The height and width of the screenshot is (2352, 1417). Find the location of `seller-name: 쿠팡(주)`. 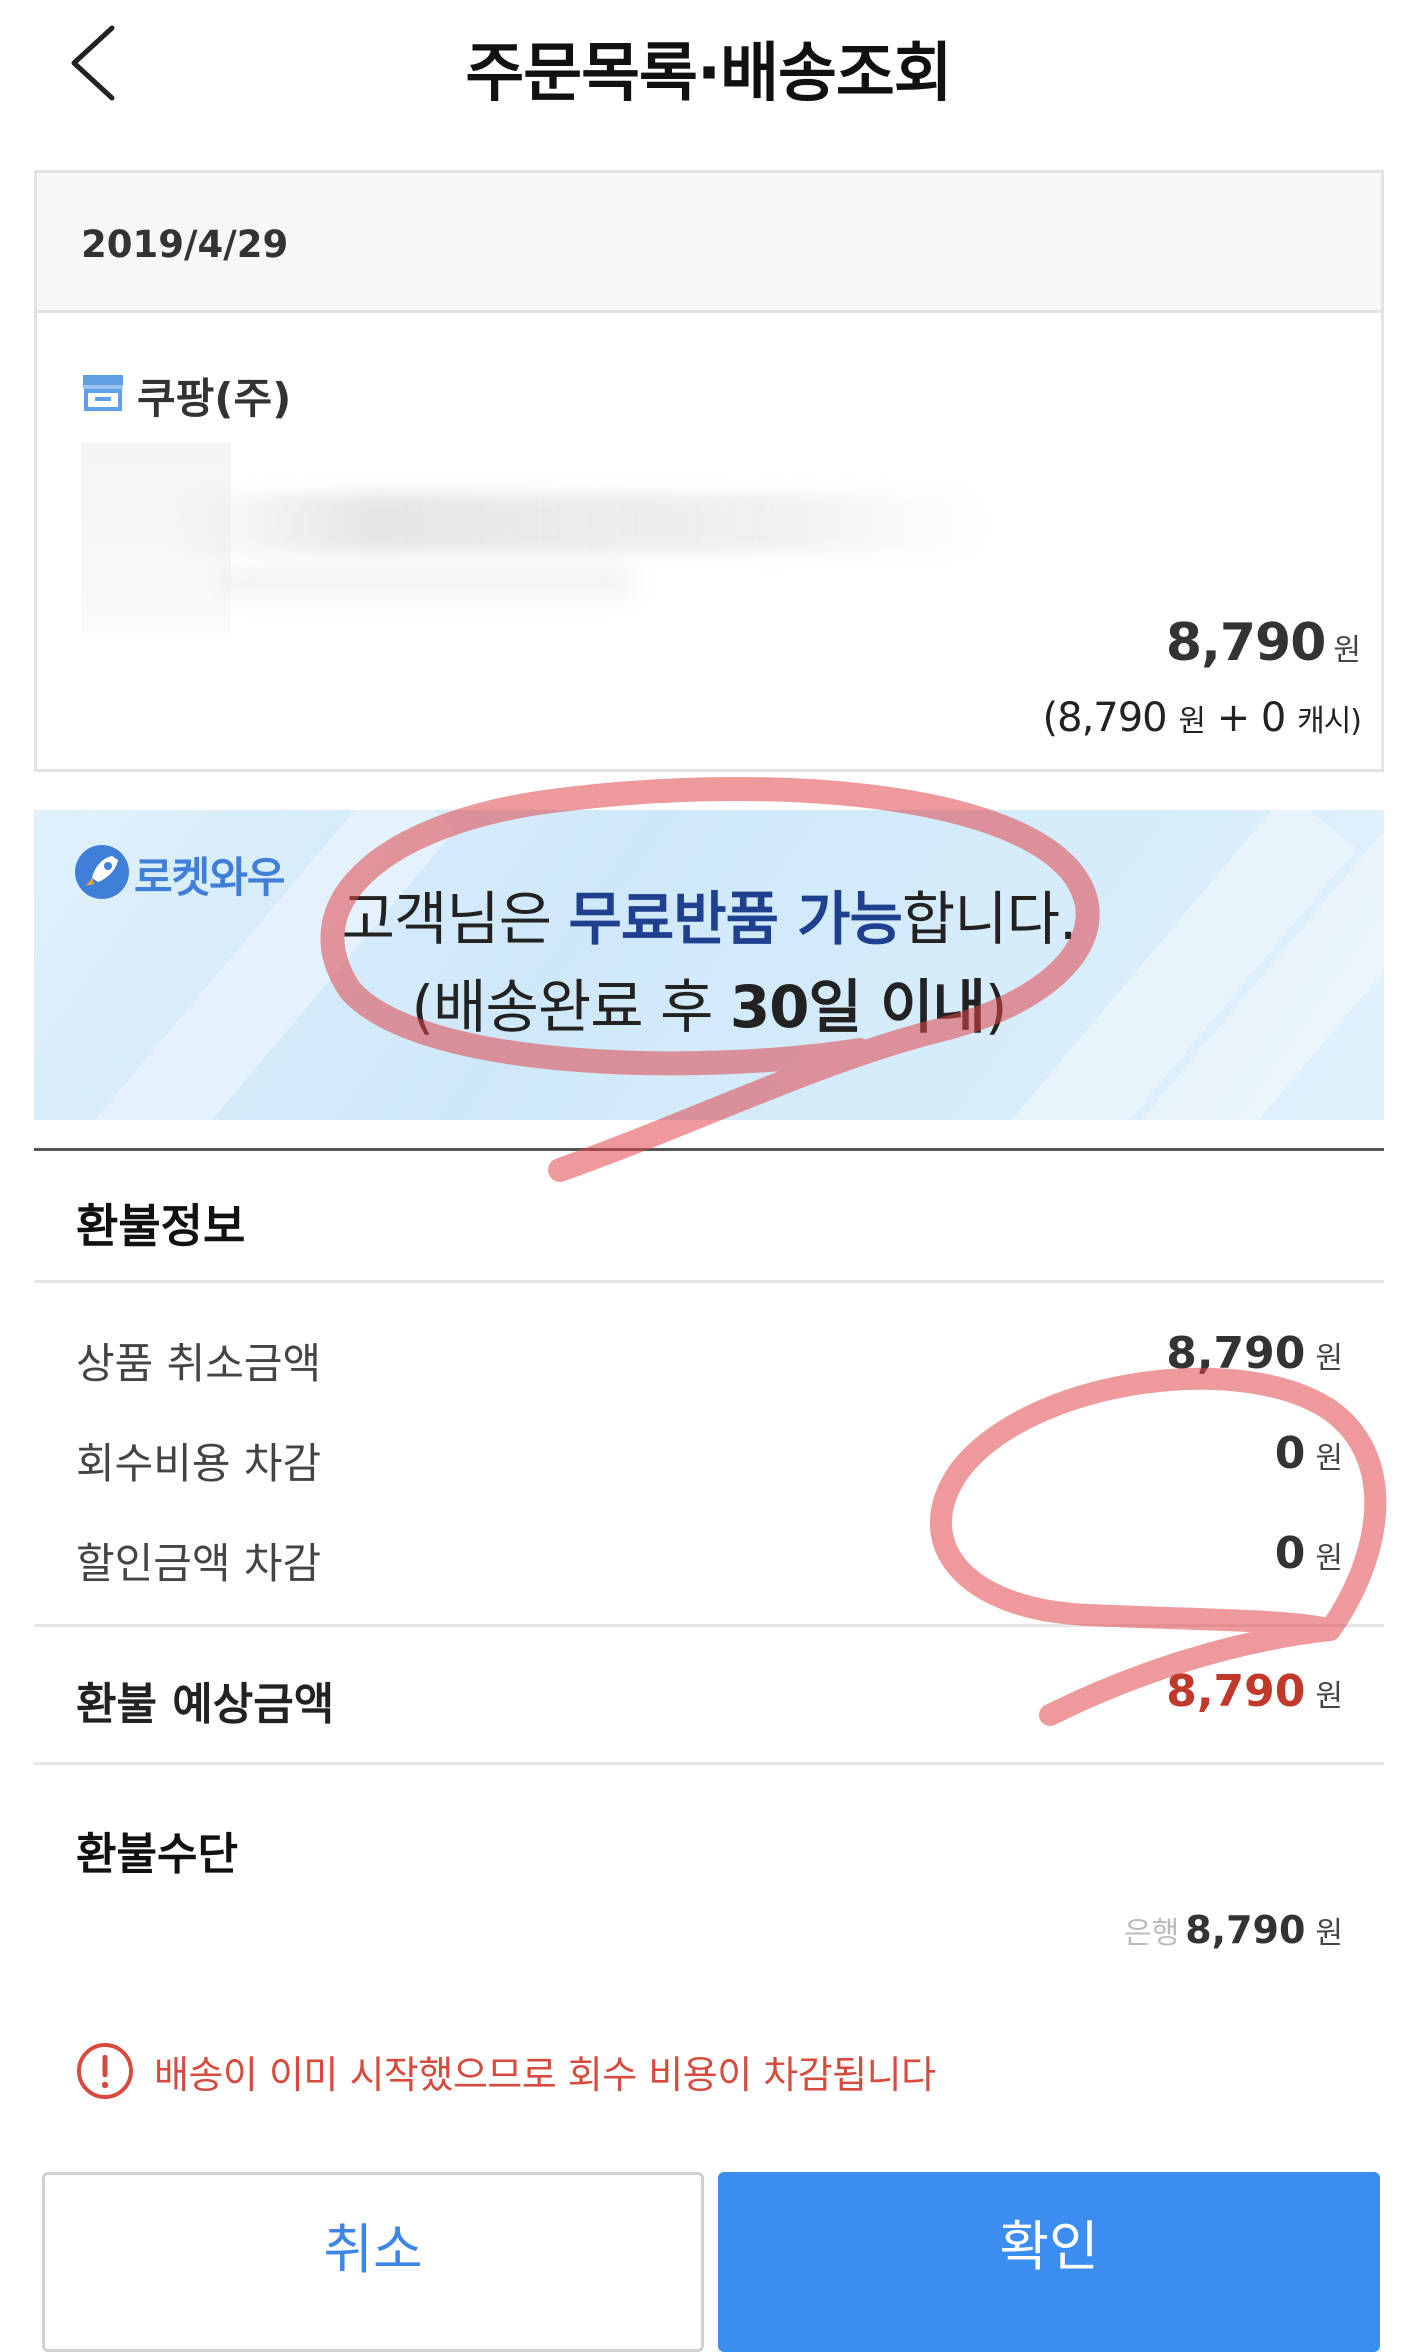

seller-name: 쿠팡(주) is located at coordinates (214, 398).